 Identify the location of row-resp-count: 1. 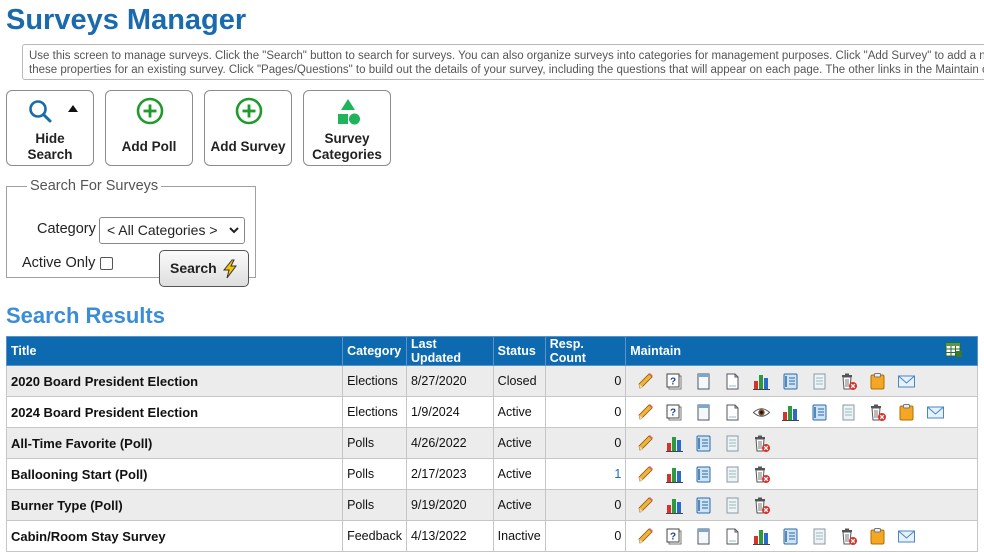
(585, 474).